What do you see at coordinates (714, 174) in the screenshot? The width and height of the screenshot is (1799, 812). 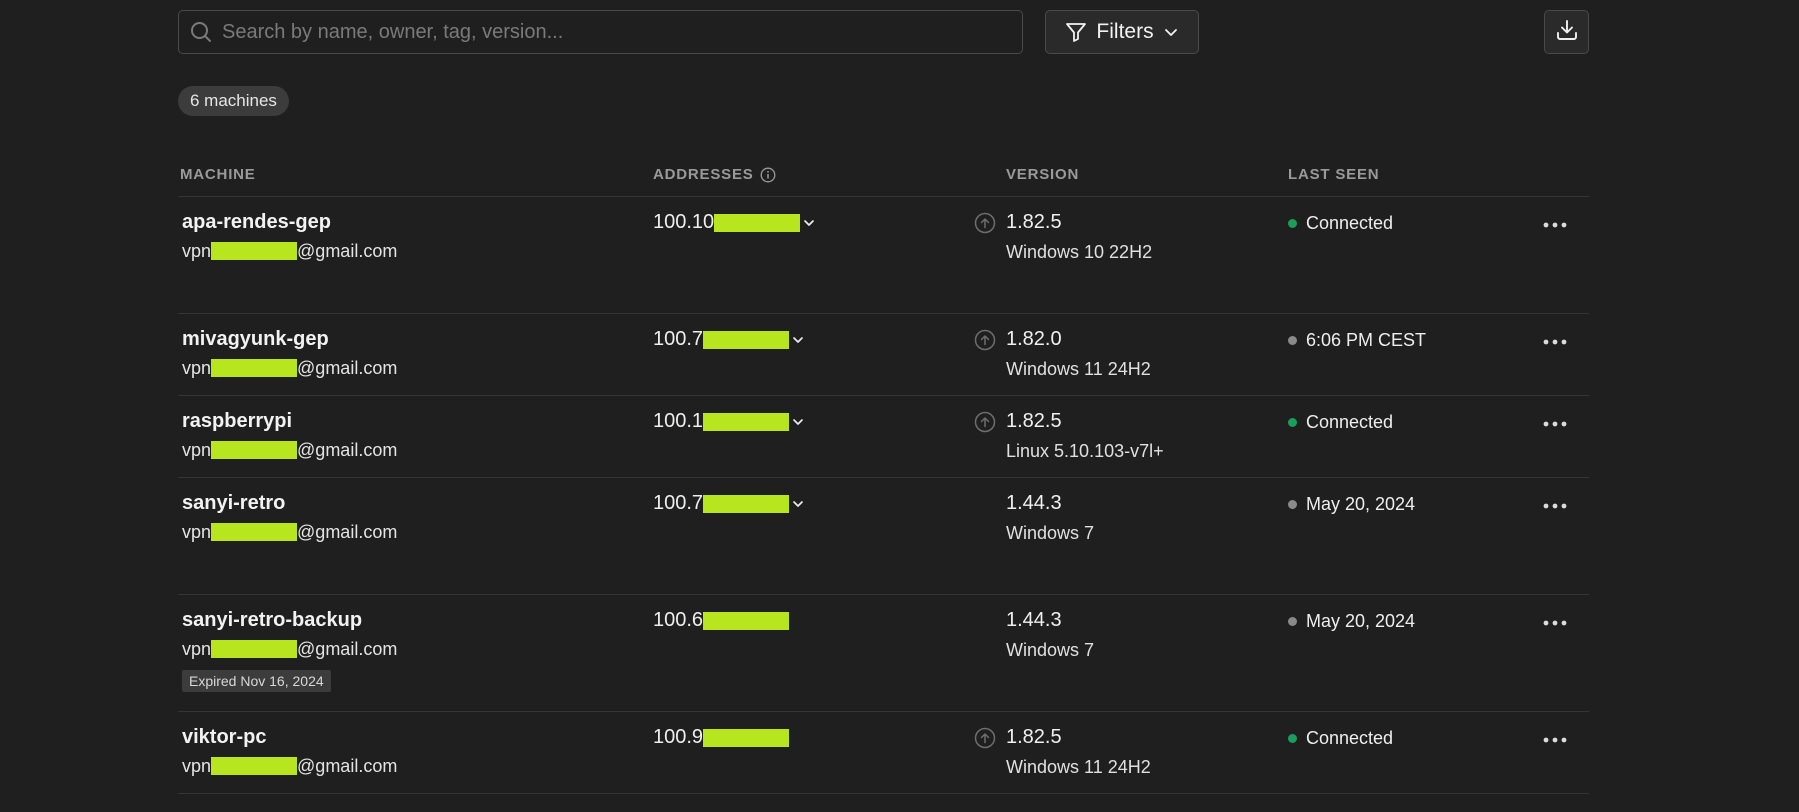 I see `column-header-addresses: ADDRESSES` at bounding box center [714, 174].